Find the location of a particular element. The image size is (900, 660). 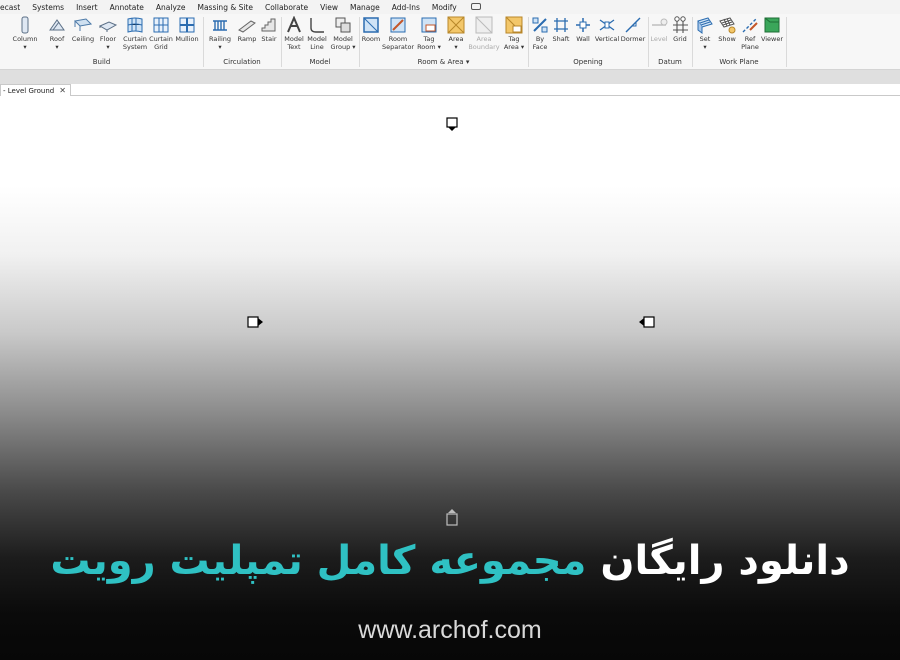

vertical-icon is located at coordinates (607, 25).